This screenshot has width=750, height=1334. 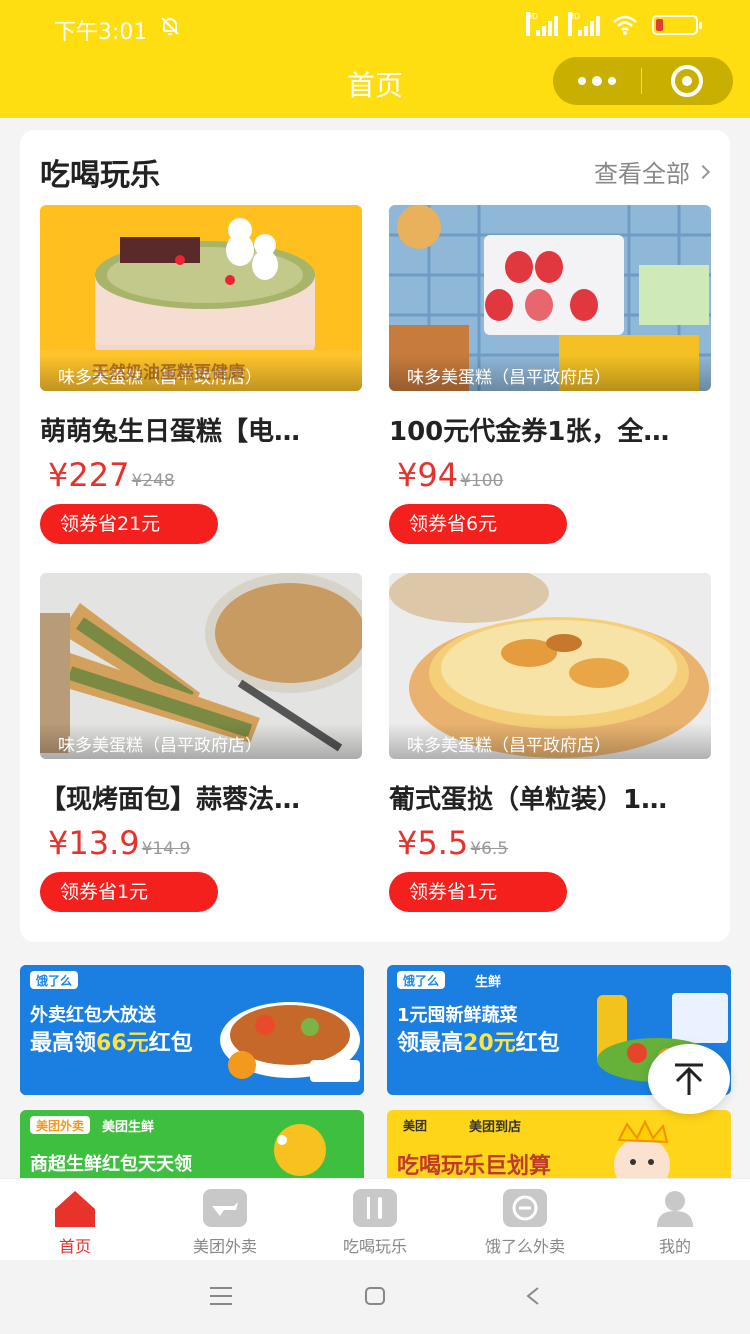 What do you see at coordinates (675, 1209) in the screenshot?
I see `user-icon` at bounding box center [675, 1209].